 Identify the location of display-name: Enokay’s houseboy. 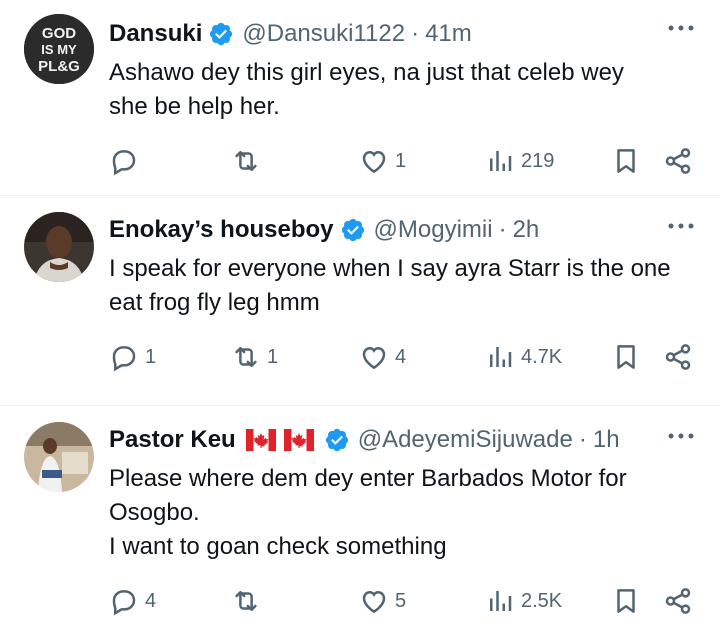
(221, 230).